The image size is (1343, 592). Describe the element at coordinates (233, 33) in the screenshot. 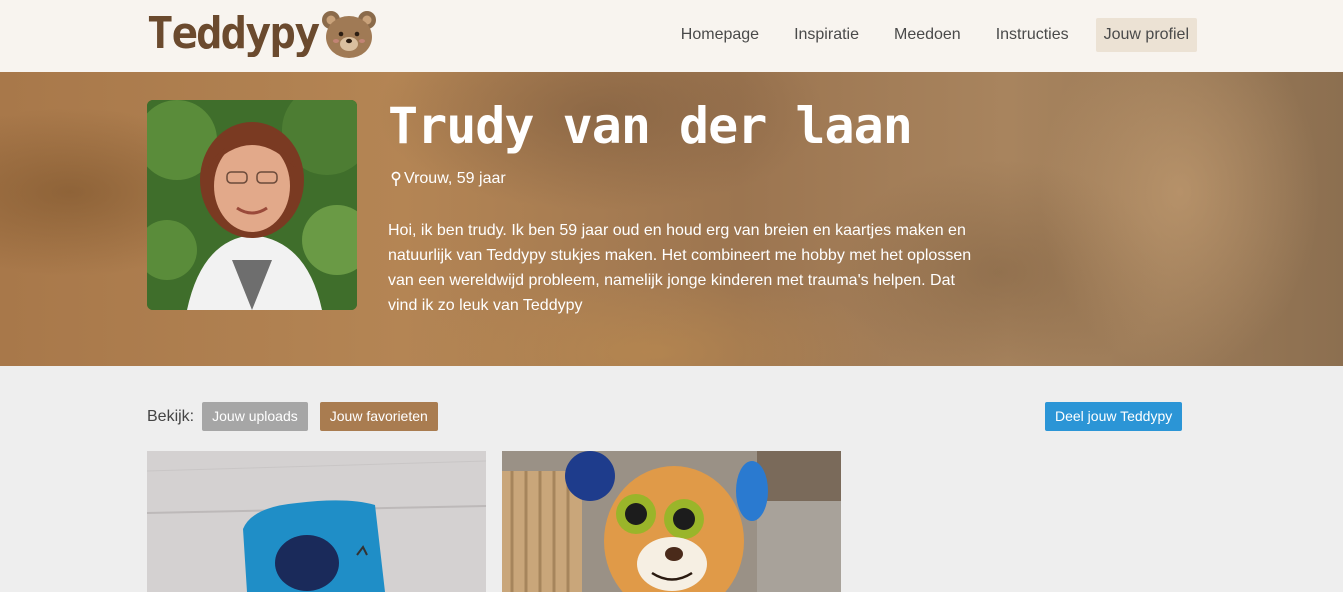

I see `logo-text: Teddypy` at that location.